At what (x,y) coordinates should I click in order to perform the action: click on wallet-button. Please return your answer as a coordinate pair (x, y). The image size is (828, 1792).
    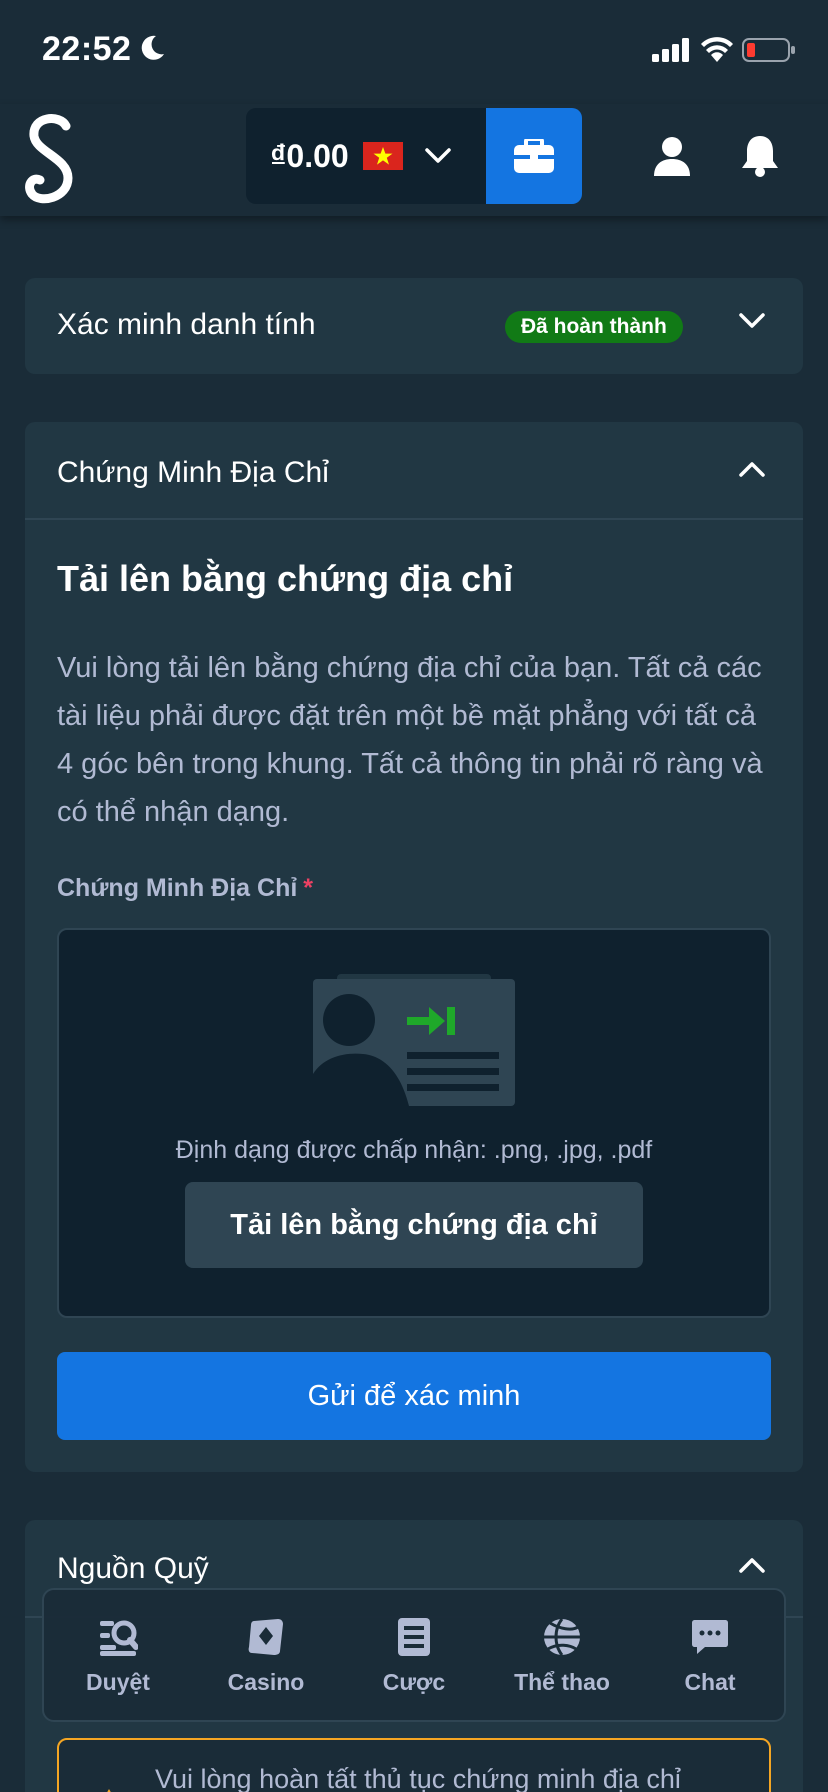
    Looking at the image, I should click on (534, 156).